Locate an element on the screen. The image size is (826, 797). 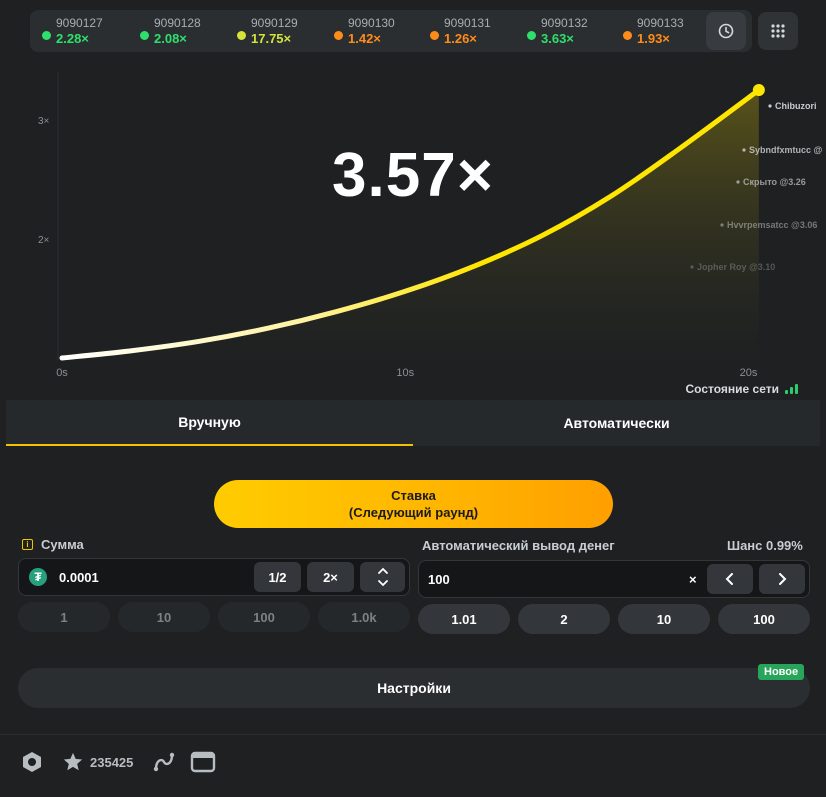
fullscreen-button is located at coordinates (203, 762).